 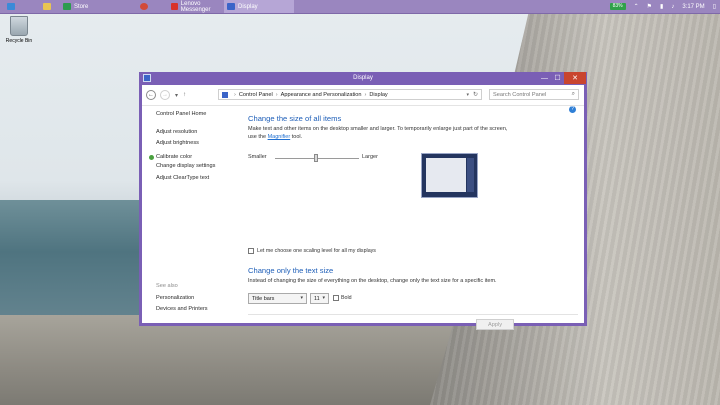 What do you see at coordinates (151, 95) in the screenshot?
I see `back-button: ←` at bounding box center [151, 95].